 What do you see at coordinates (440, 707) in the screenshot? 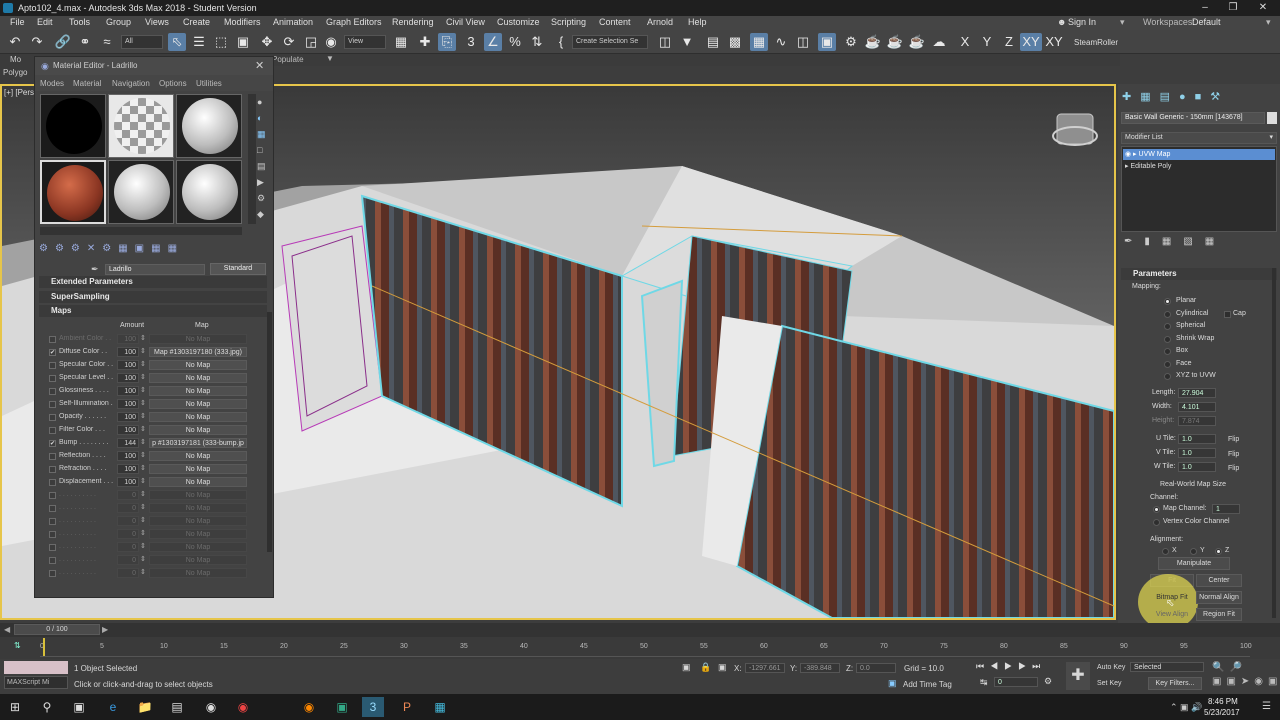
I see `apps-icon: ▦` at bounding box center [440, 707].